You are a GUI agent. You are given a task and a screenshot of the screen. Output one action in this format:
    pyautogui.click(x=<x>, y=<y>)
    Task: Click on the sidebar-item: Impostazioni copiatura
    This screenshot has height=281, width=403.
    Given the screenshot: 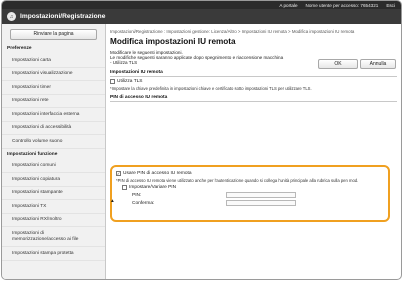 What is the action you would take?
    pyautogui.click(x=53, y=180)
    